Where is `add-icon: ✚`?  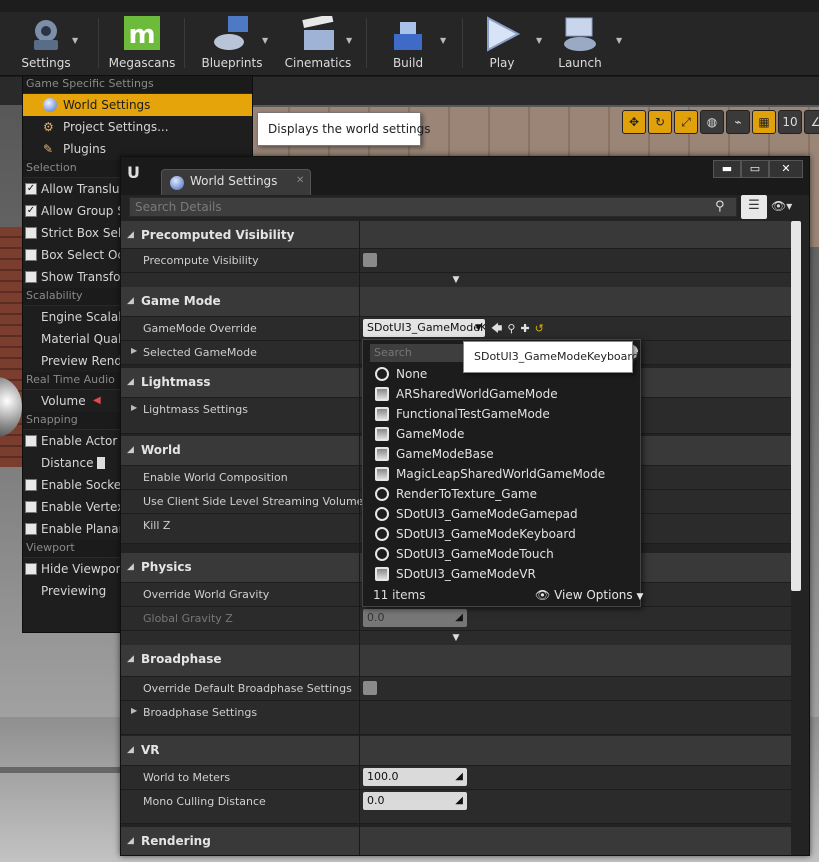
add-icon: ✚ is located at coordinates (524, 328).